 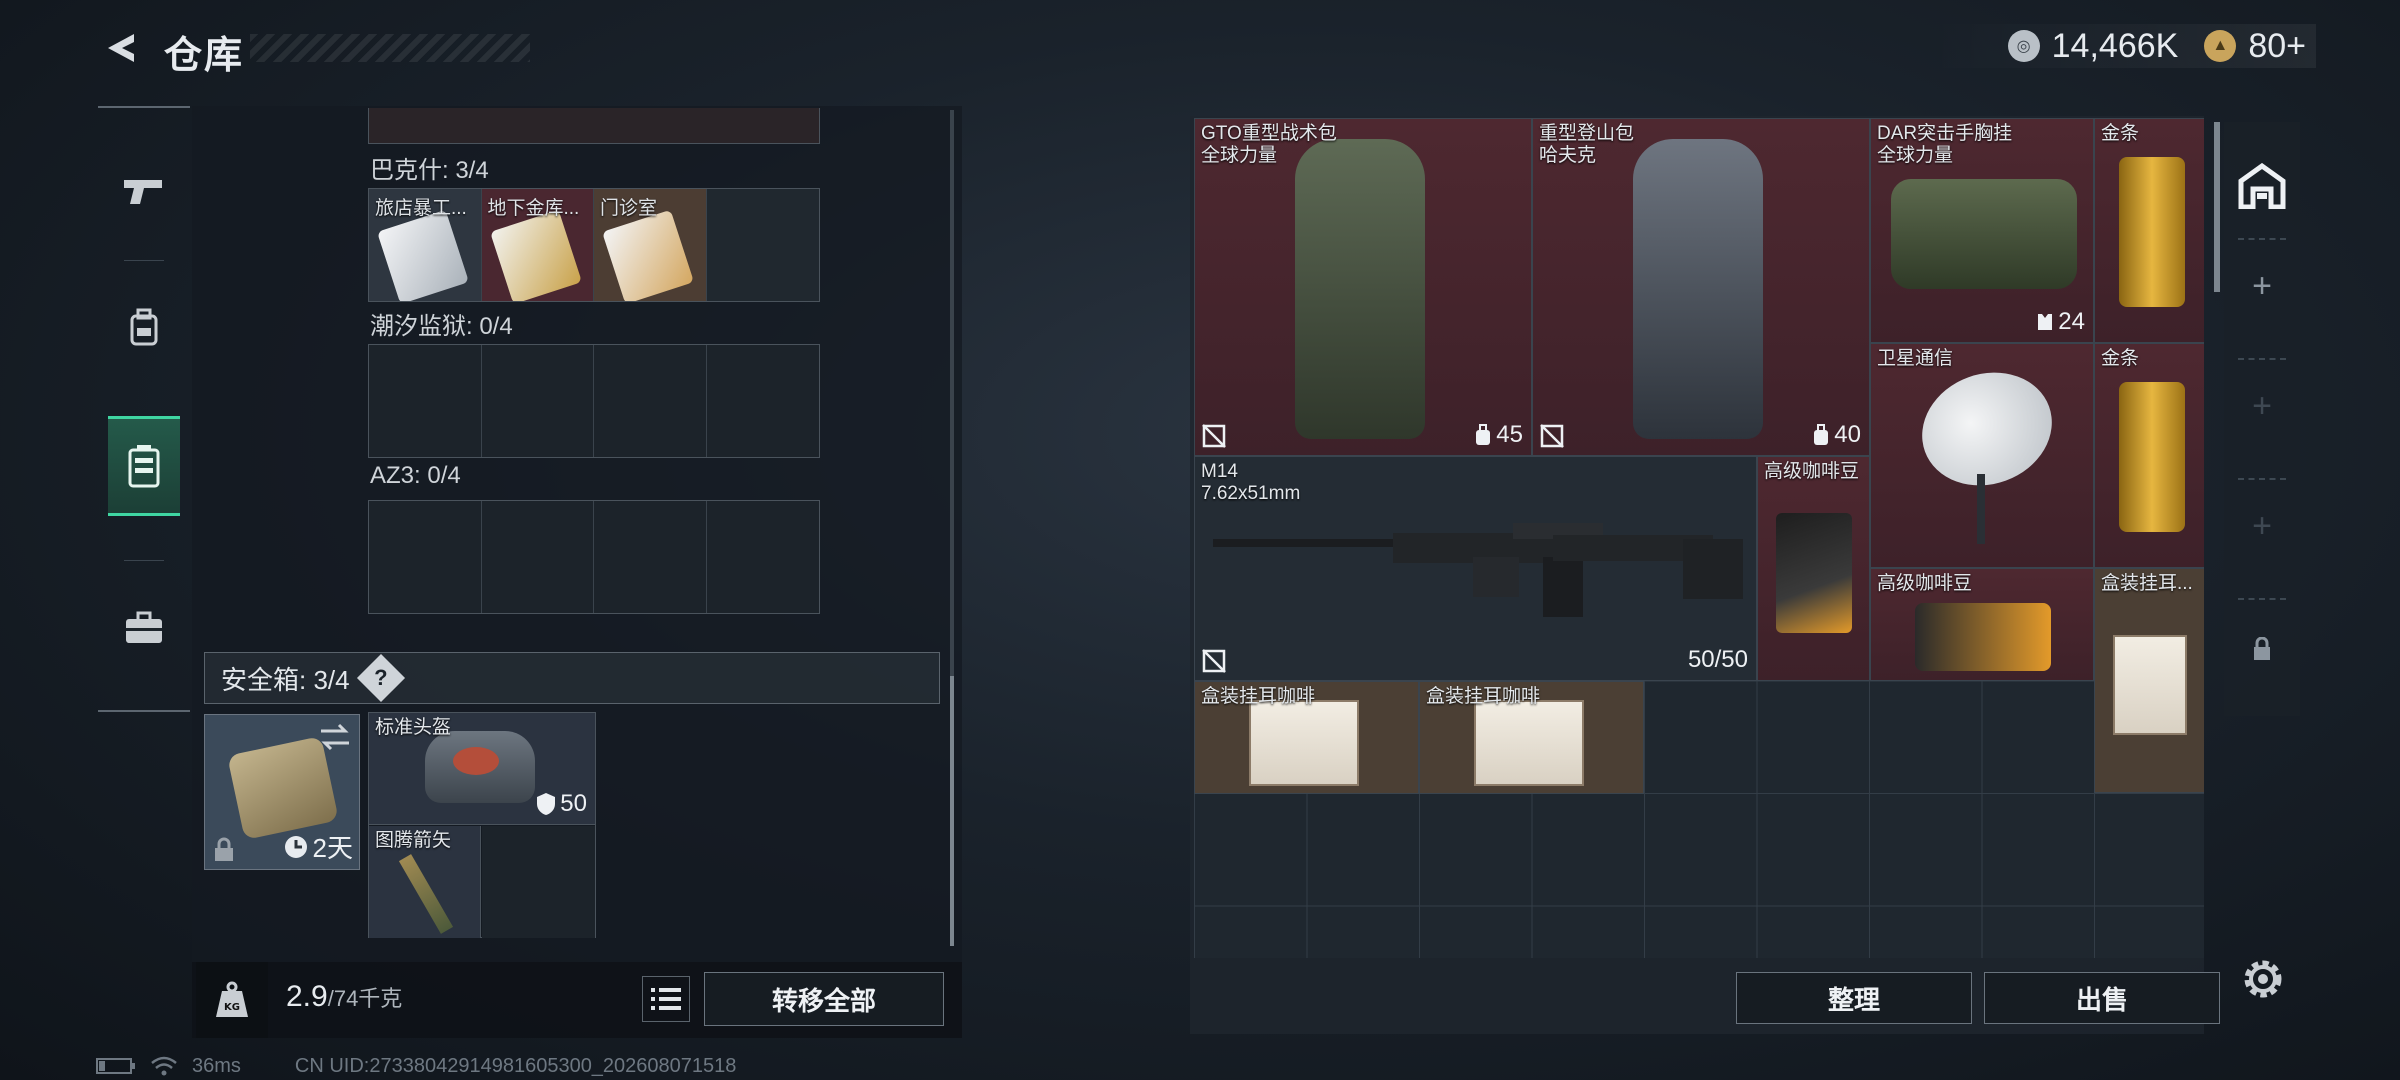 What do you see at coordinates (144, 328) in the screenshot?
I see `tab-equipment` at bounding box center [144, 328].